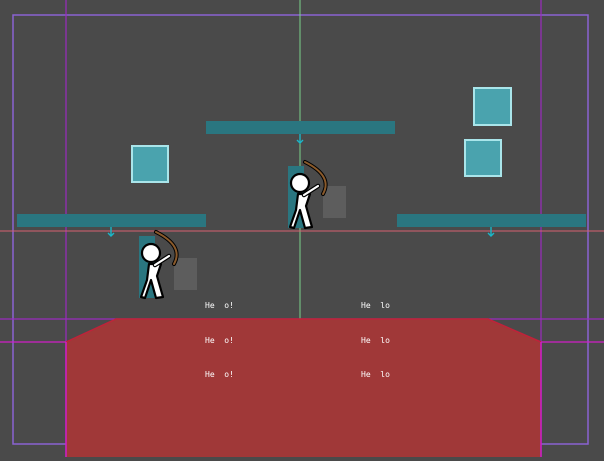  I want to click on player-archer-center, so click(317, 195).